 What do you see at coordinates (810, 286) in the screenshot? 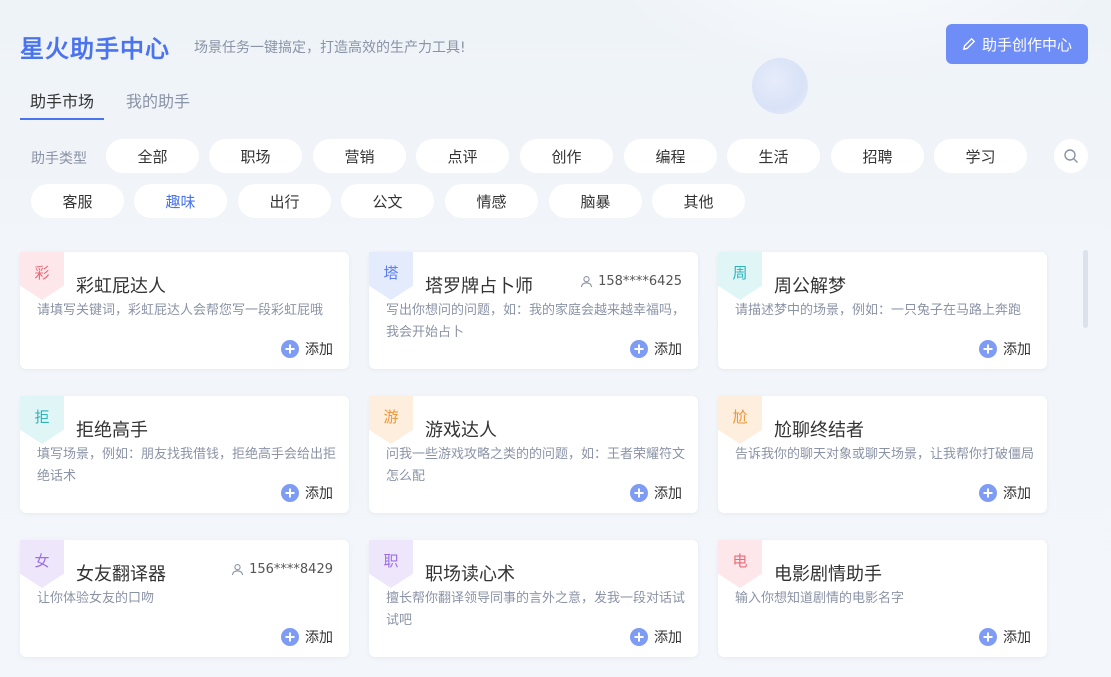
I see `card-title: 周公解梦` at bounding box center [810, 286].